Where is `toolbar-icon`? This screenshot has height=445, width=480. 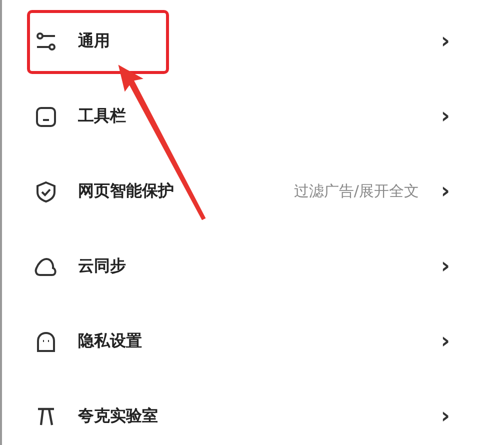
toolbar-icon is located at coordinates (46, 117).